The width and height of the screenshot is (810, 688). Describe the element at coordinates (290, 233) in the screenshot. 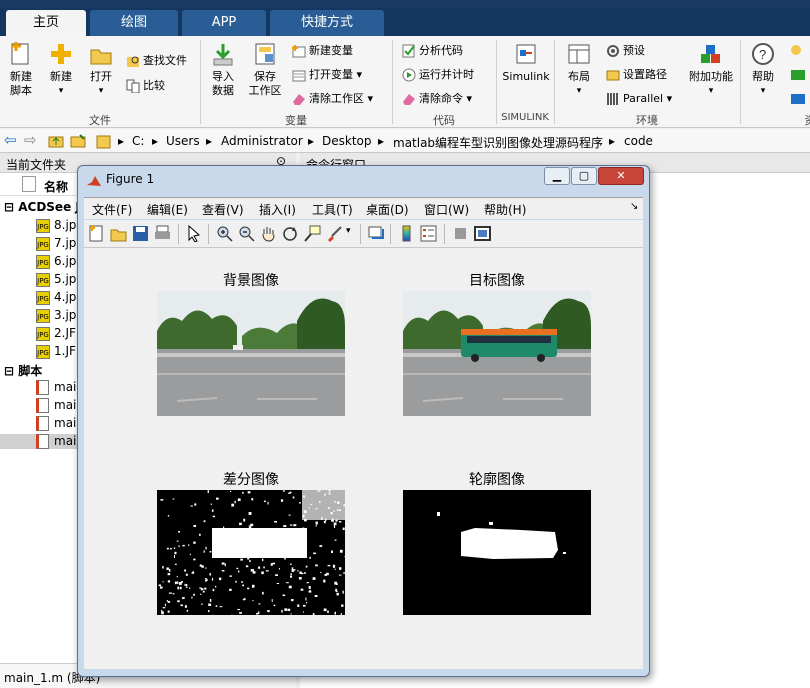

I see `rotate-3d-icon` at that location.